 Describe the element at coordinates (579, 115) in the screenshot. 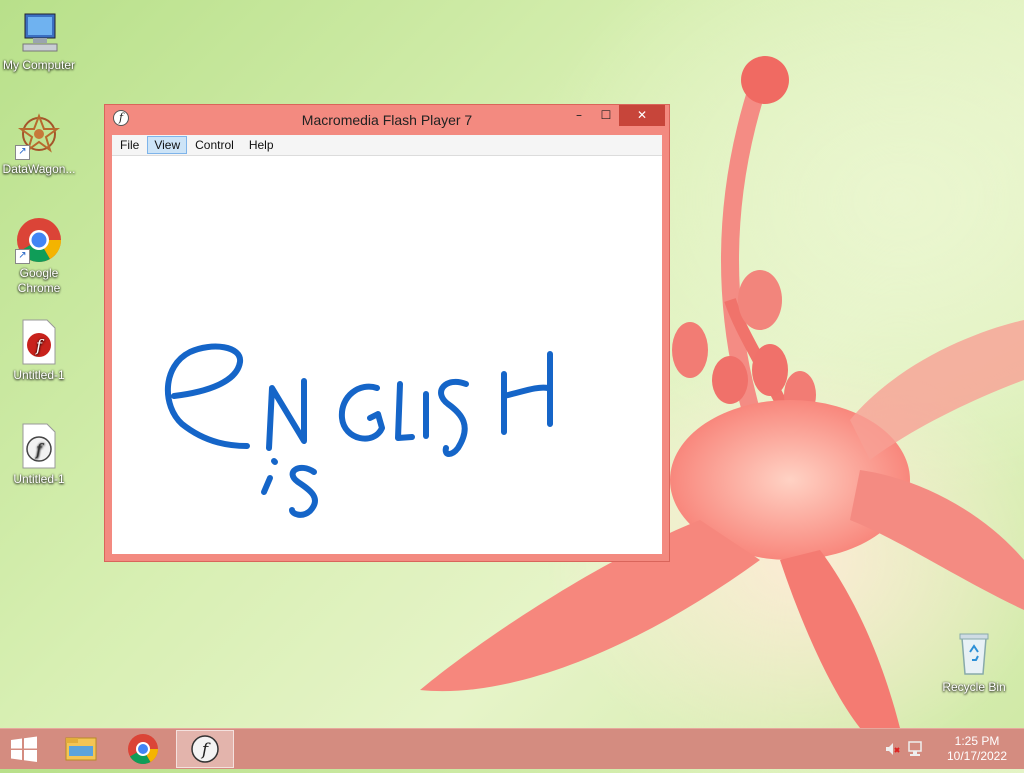

I see `minimize-button: –` at that location.